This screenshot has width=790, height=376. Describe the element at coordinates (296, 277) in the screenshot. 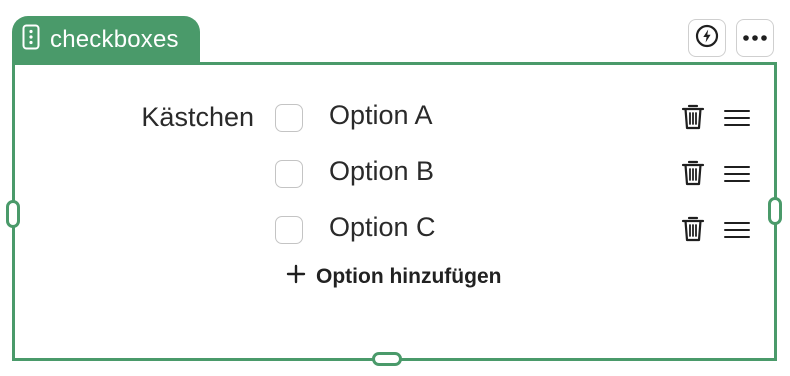

I see `plus-icon` at that location.